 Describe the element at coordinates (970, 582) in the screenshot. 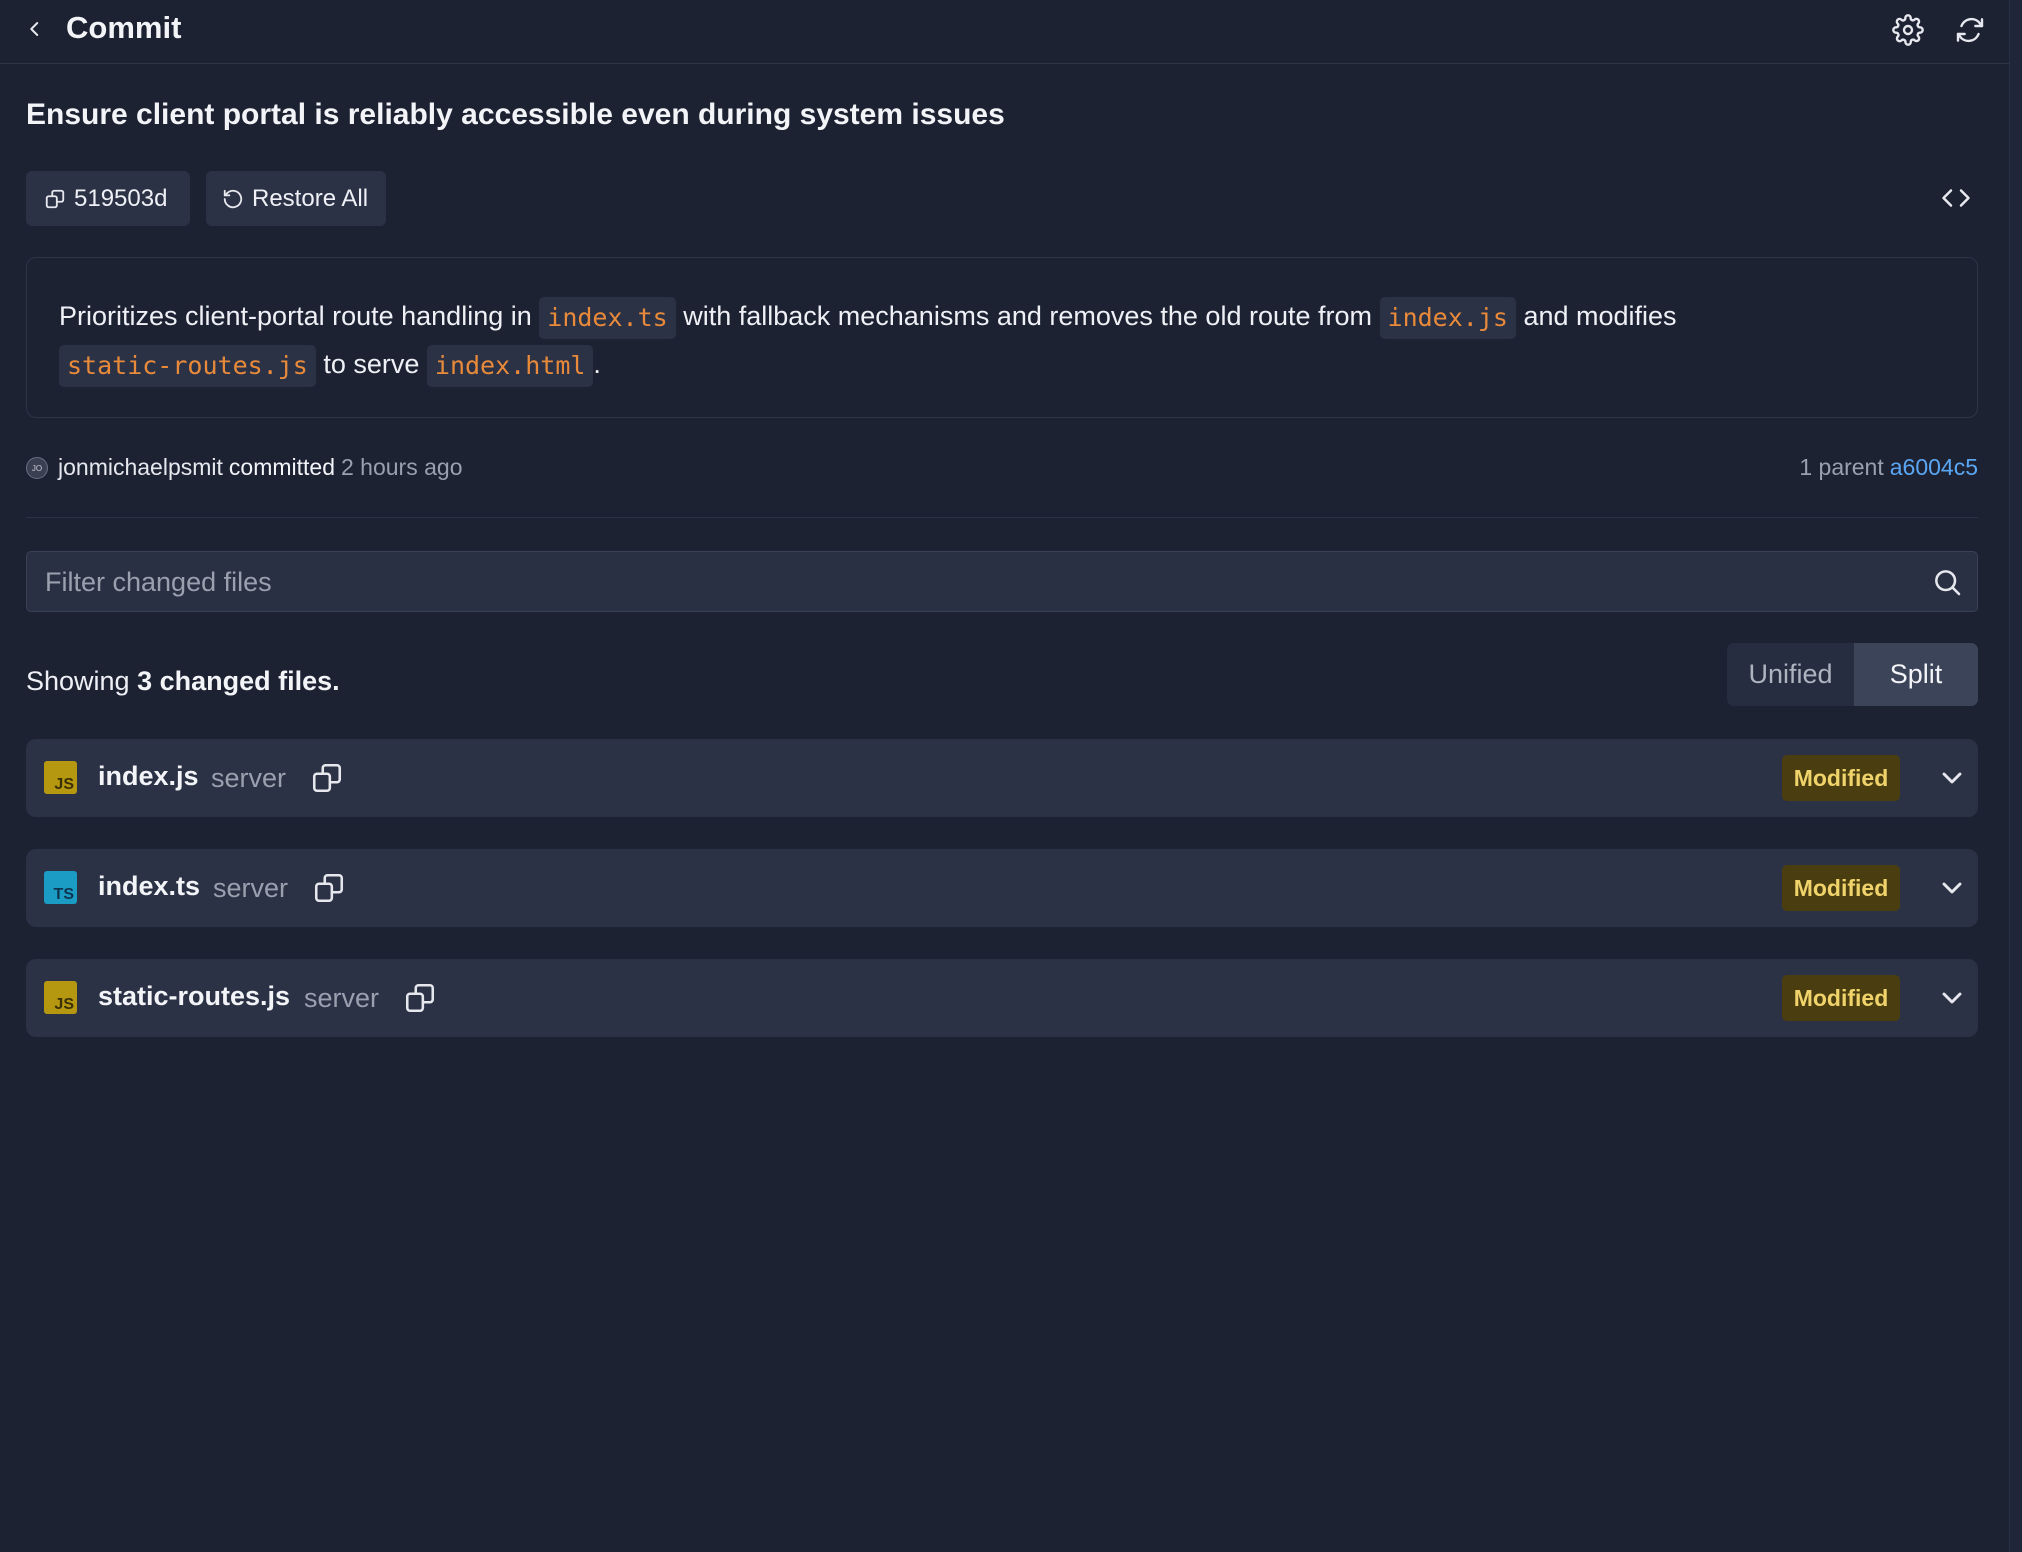

I see `filter-input` at that location.